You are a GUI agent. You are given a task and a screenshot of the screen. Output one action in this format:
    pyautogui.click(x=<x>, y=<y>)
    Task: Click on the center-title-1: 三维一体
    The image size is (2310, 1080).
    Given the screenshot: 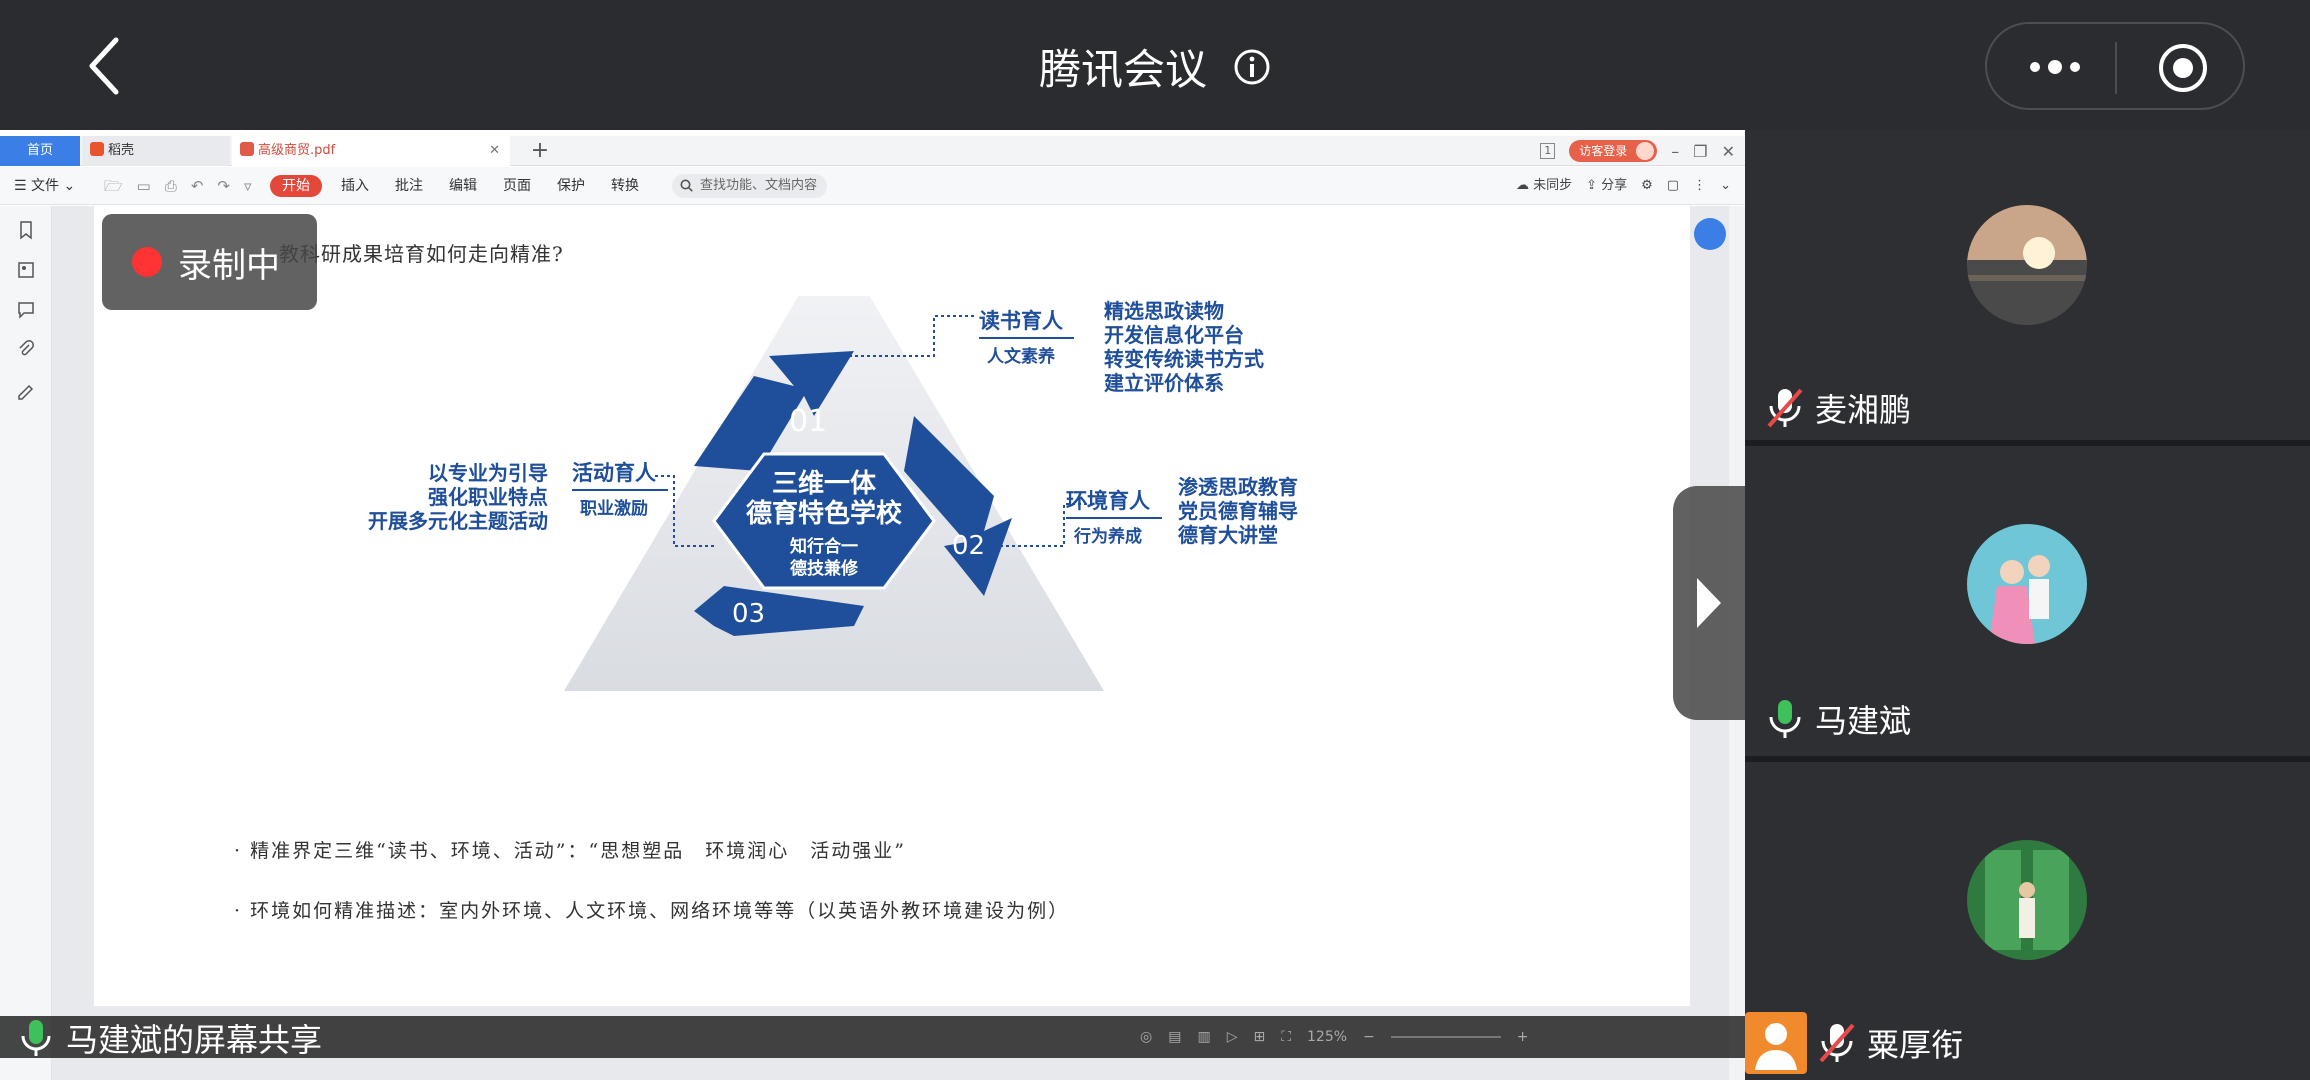 What is the action you would take?
    pyautogui.click(x=824, y=483)
    